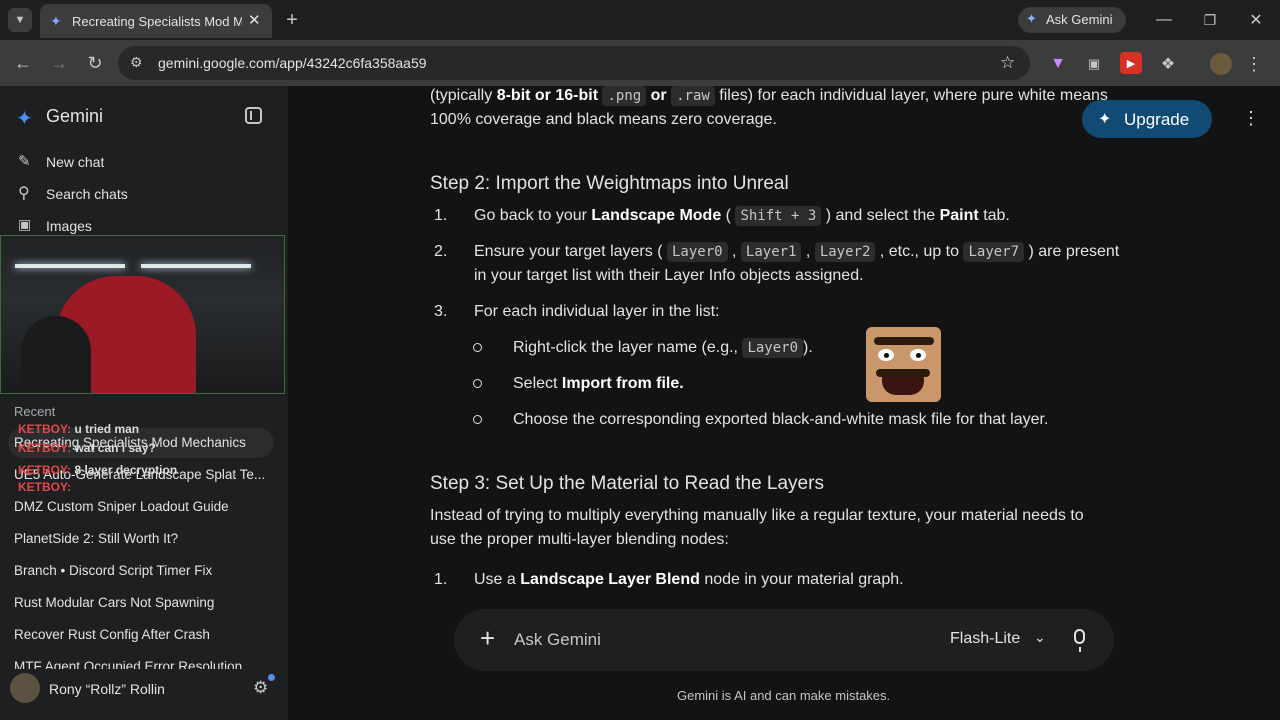  What do you see at coordinates (784, 695) in the screenshot?
I see `disclaimer: Gemini is AI and can make mistakes.` at bounding box center [784, 695].